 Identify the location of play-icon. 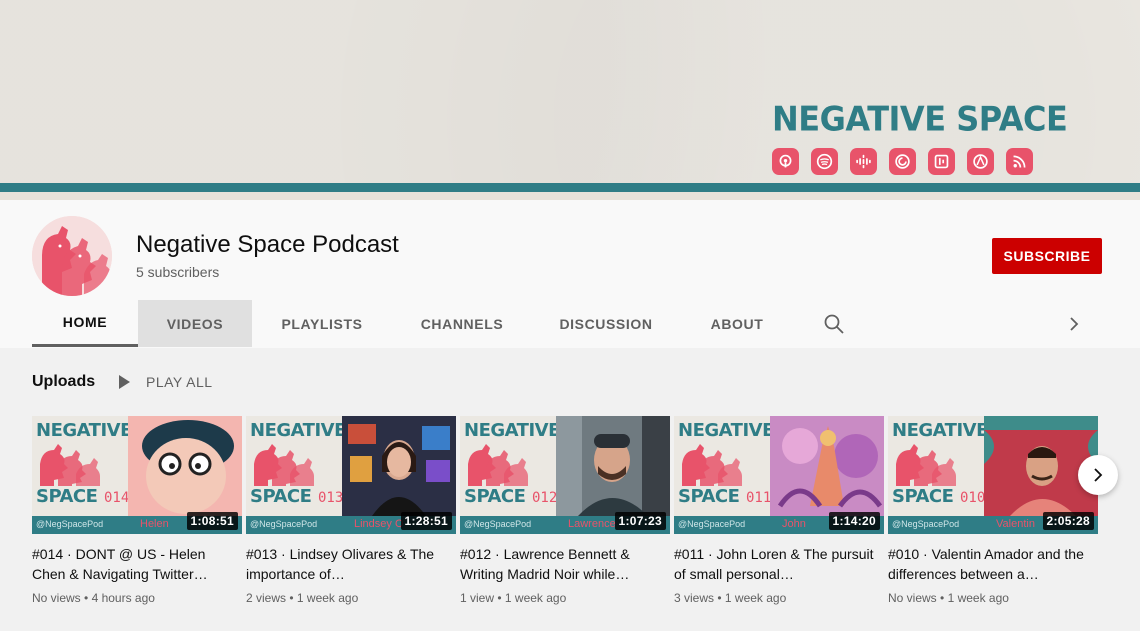
(124, 382).